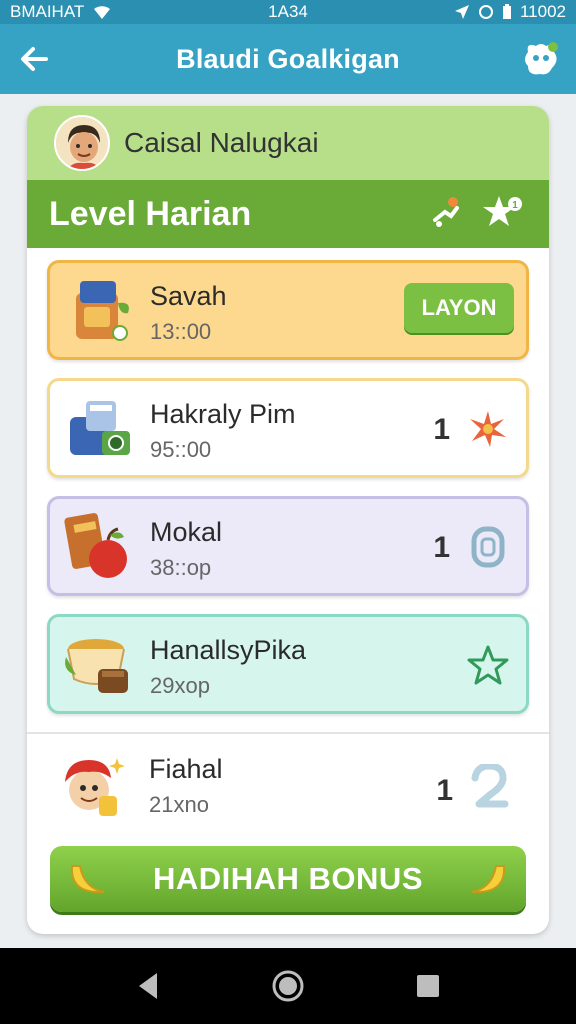 The height and width of the screenshot is (1024, 576). What do you see at coordinates (96, 666) in the screenshot?
I see `food-basket-icon` at bounding box center [96, 666].